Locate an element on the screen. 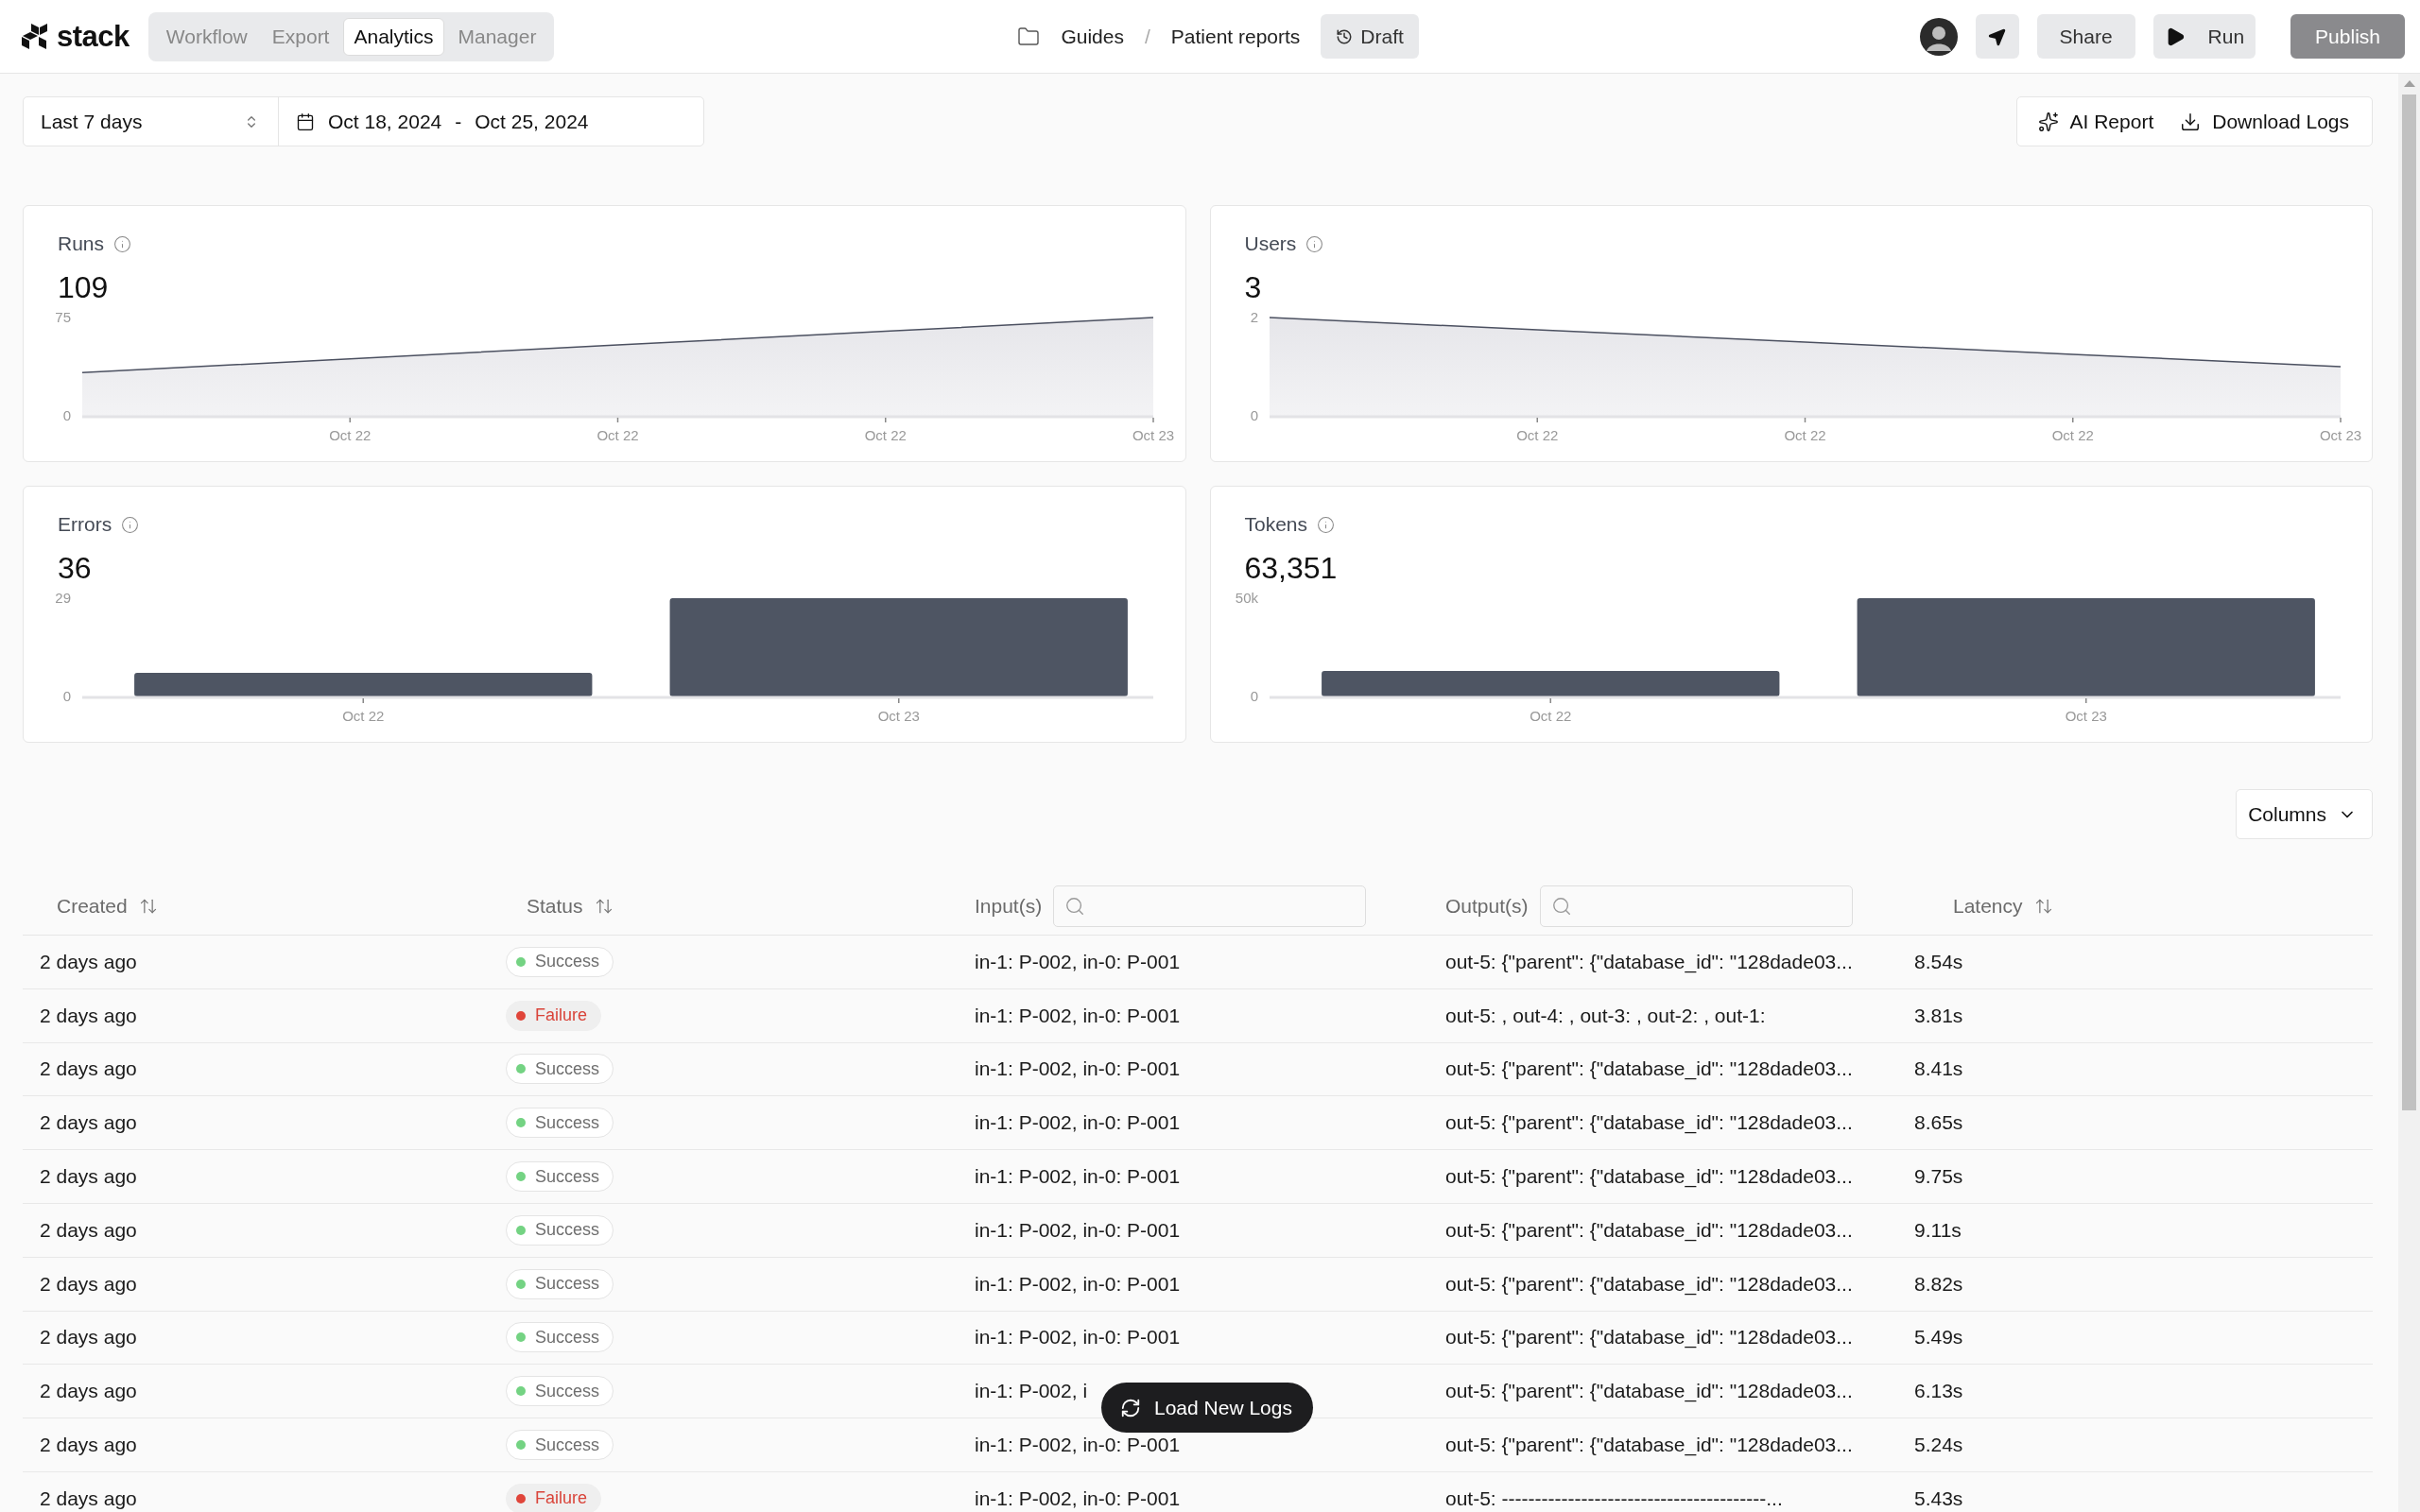 Image resolution: width=2420 pixels, height=1512 pixels. refresh-icon is located at coordinates (1130, 1407).